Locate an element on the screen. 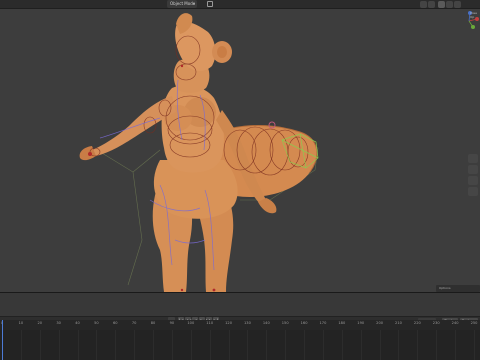 This screenshot has height=360, width=480. overlay-toggle-button is located at coordinates (423, 4).